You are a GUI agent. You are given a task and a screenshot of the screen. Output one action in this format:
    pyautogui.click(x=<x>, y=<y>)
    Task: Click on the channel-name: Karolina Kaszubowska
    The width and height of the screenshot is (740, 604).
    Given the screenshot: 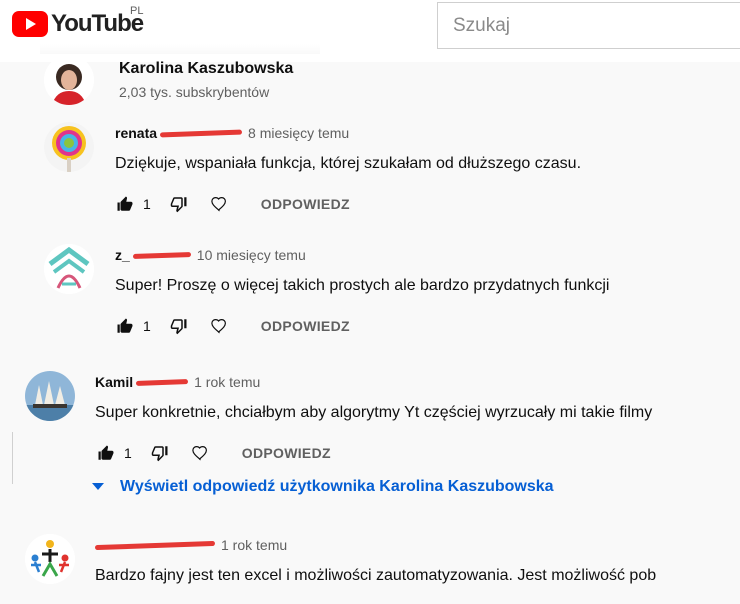 What is the action you would take?
    pyautogui.click(x=206, y=69)
    